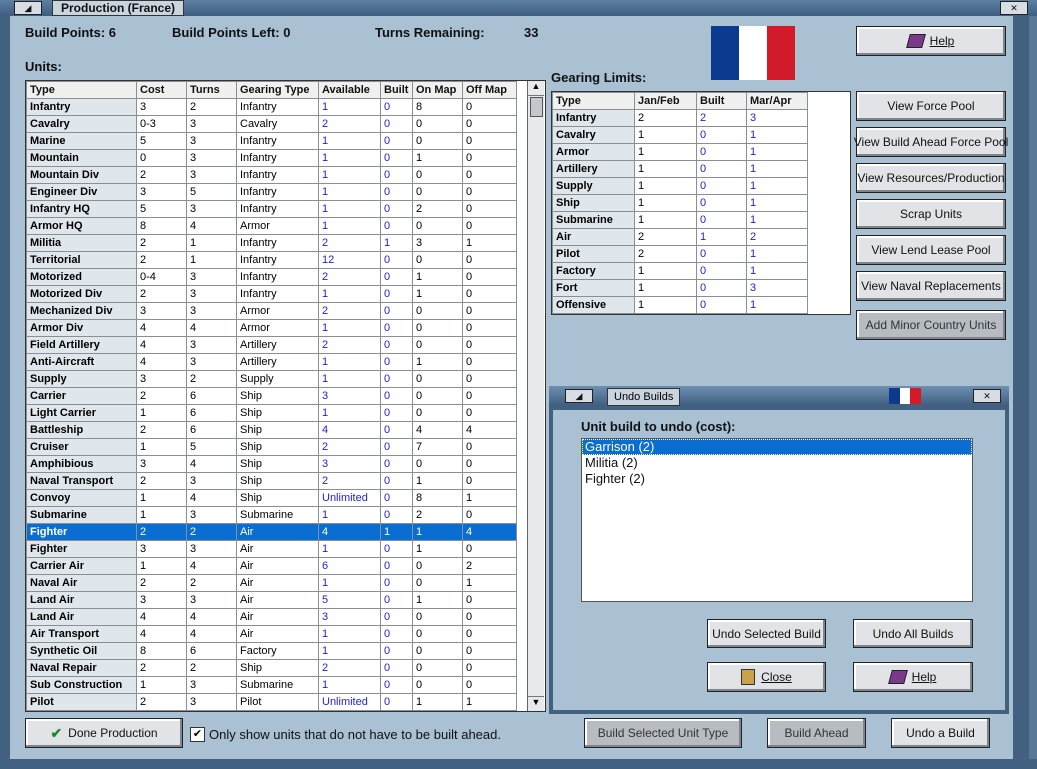 This screenshot has height=769, width=1037. I want to click on scrap-units-button: Scrap Units, so click(931, 214).